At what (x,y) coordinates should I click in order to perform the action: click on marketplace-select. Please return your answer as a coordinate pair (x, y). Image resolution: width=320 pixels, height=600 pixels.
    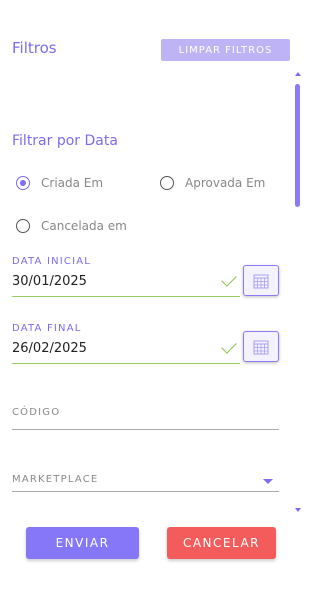
    Looking at the image, I should click on (145, 483).